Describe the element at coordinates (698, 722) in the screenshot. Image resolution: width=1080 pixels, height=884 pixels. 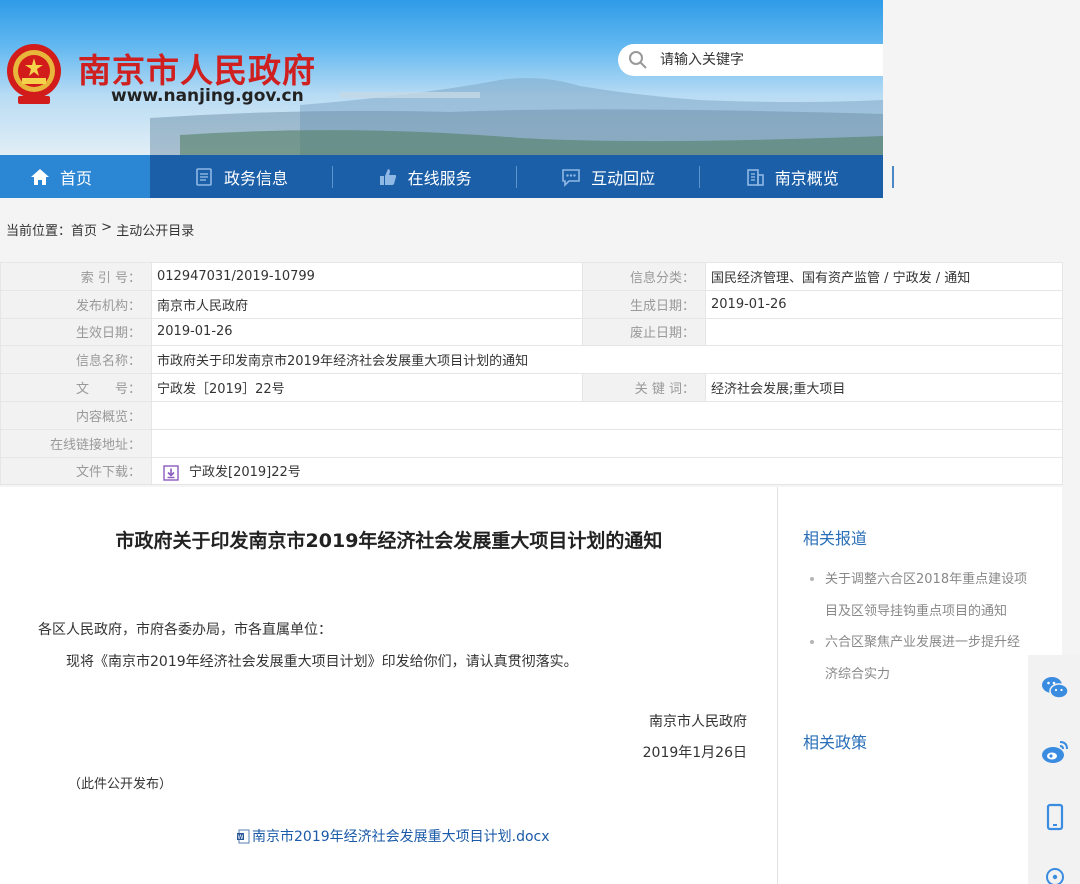
I see `article-signature: 南京市人民政府` at that location.